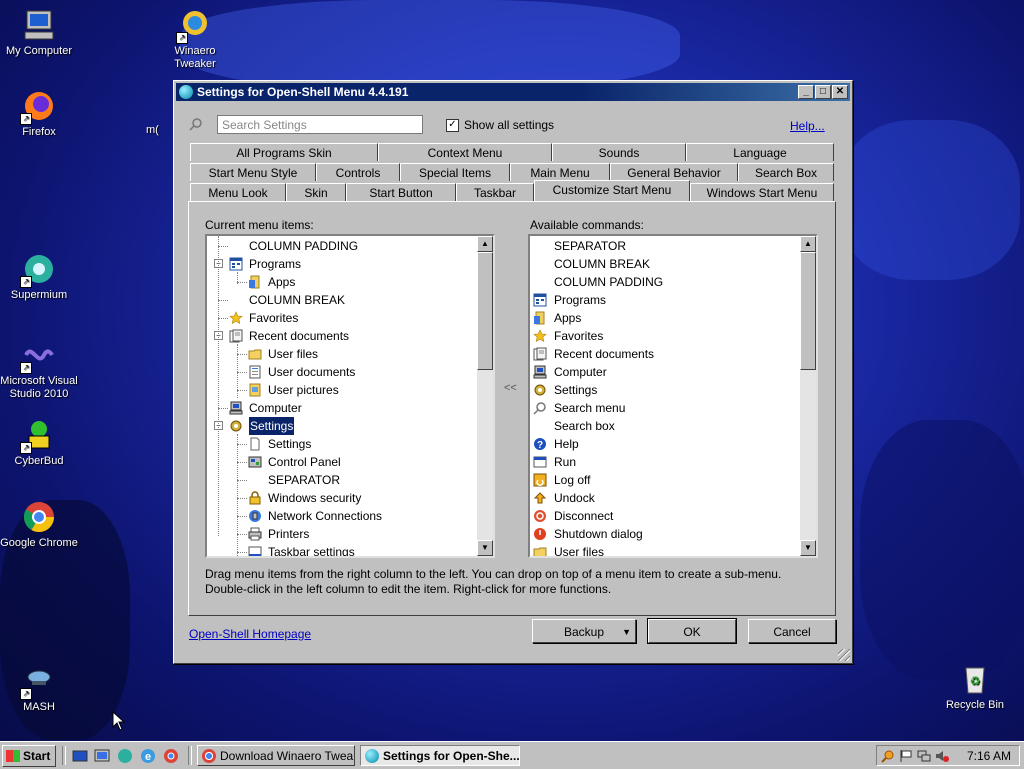 The height and width of the screenshot is (769, 1024). What do you see at coordinates (171, 756) in the screenshot?
I see `chrome-launch-icon` at bounding box center [171, 756].